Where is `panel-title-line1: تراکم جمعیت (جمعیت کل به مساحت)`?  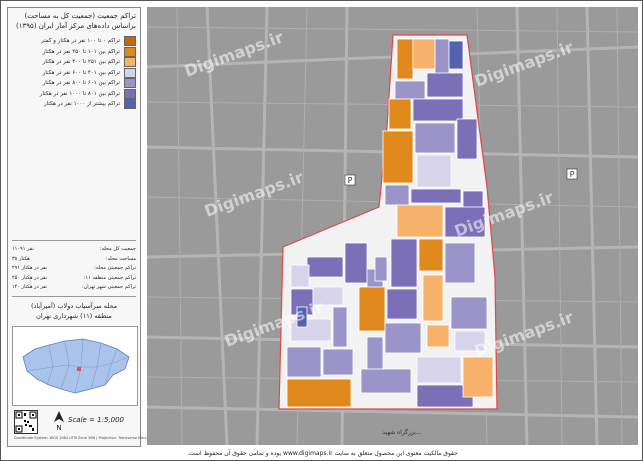
panel-title-line1: تراکم جمعیت (جمعیت کل به مساحت) is located at coordinates (80, 16).